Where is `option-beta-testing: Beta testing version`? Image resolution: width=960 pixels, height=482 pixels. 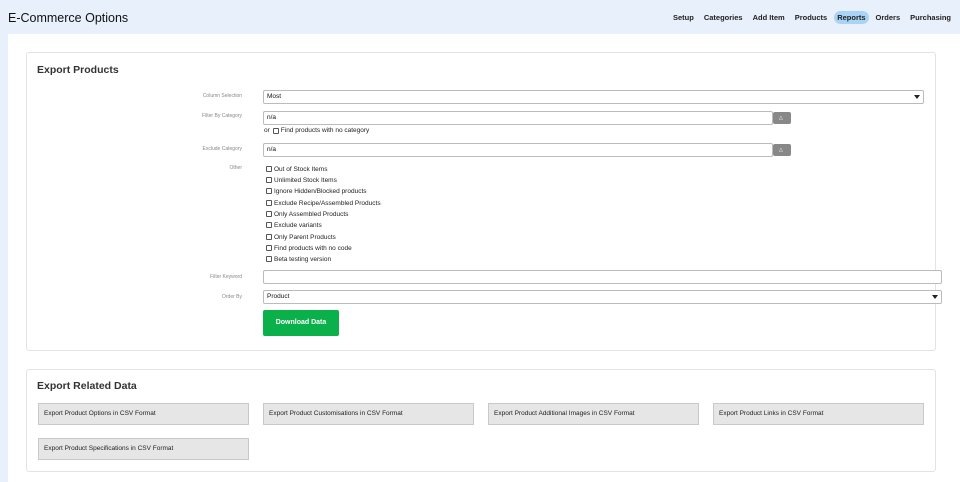
option-beta-testing: Beta testing version is located at coordinates (298, 259).